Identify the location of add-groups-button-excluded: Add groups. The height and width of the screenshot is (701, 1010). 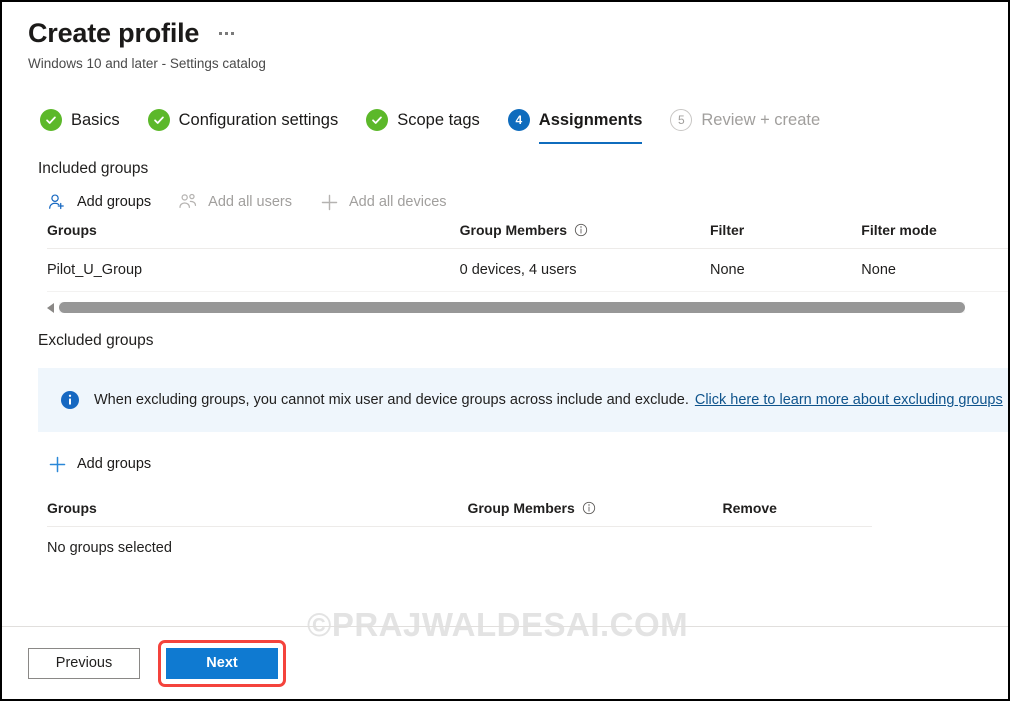
(98, 464).